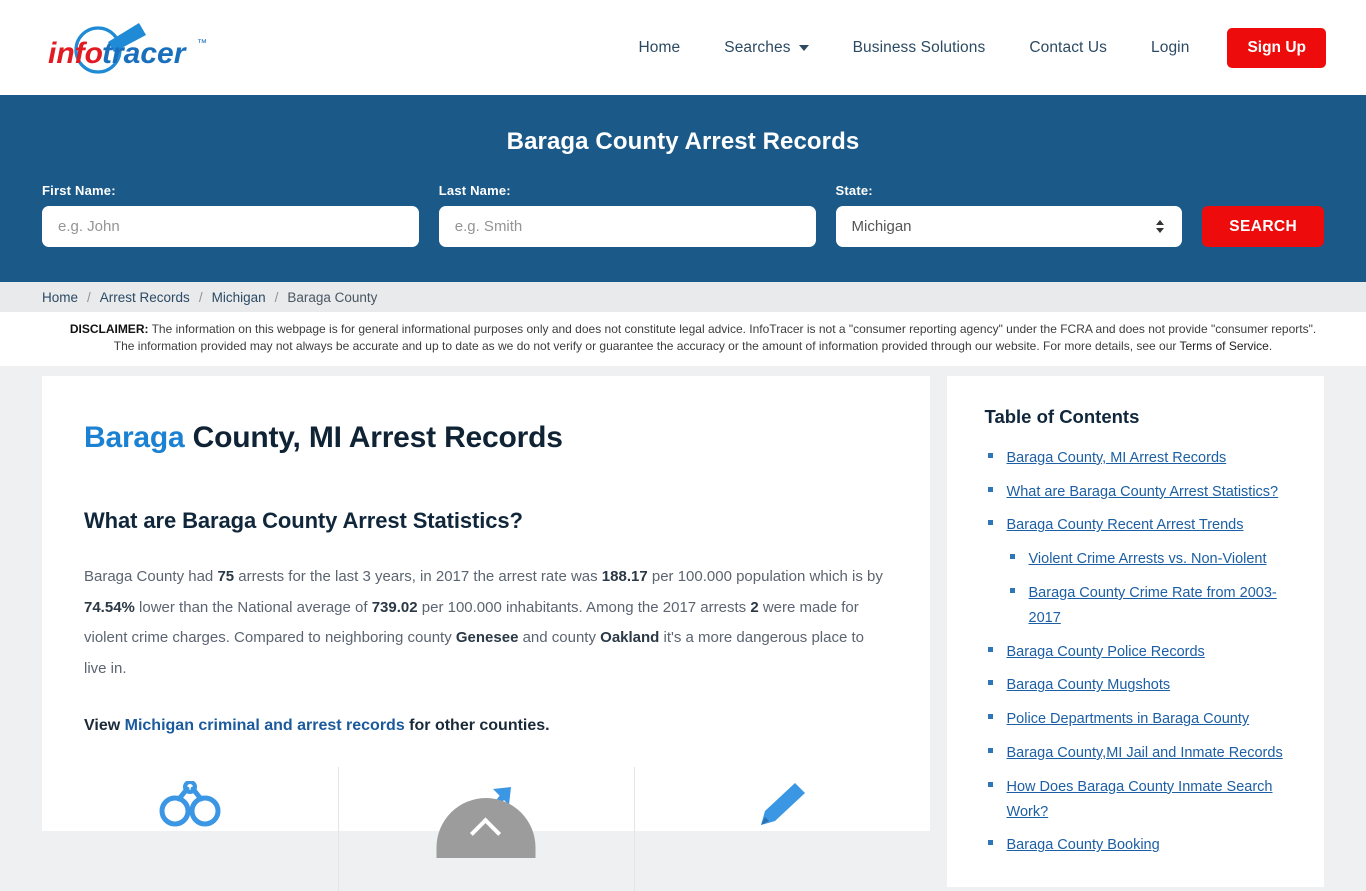 The height and width of the screenshot is (891, 1366). I want to click on logo-link: info tracer ™, so click(129, 48).